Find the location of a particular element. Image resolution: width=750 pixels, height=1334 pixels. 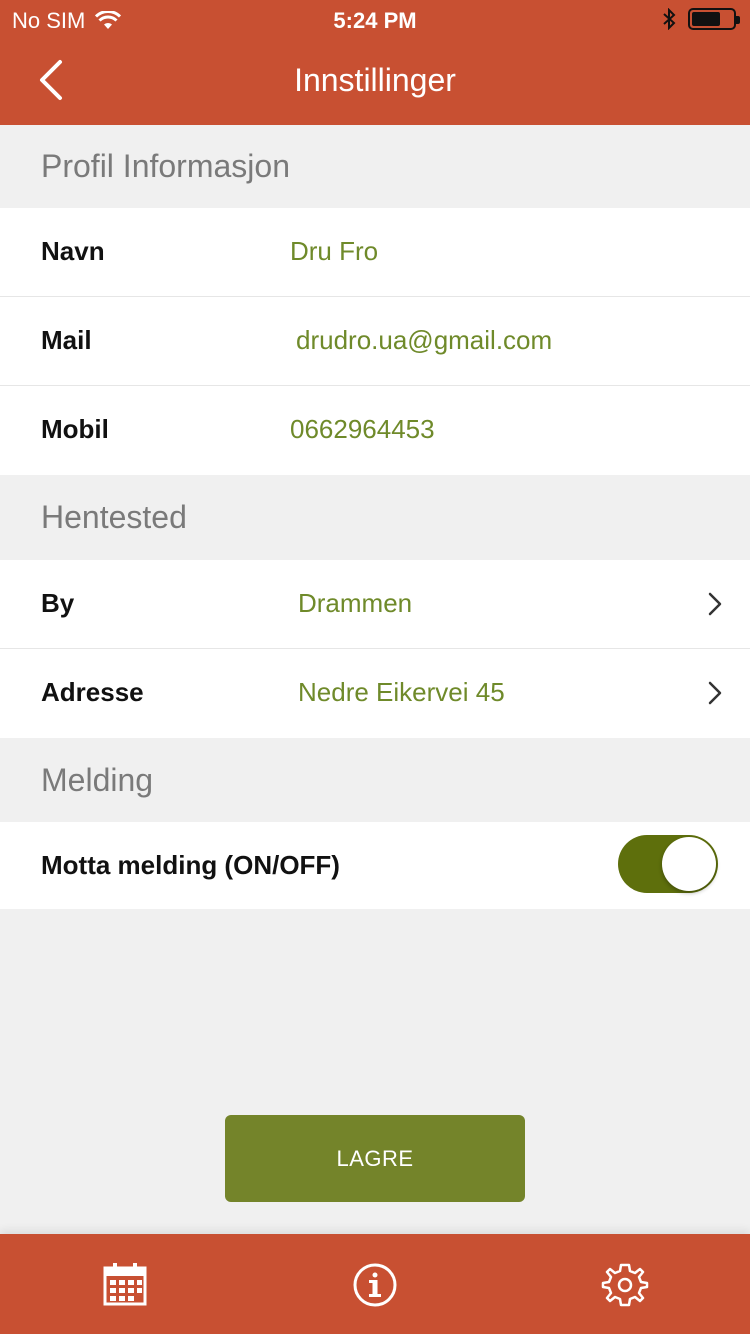

row-address: Adresse Nedre Eikervei 45 is located at coordinates (375, 693).